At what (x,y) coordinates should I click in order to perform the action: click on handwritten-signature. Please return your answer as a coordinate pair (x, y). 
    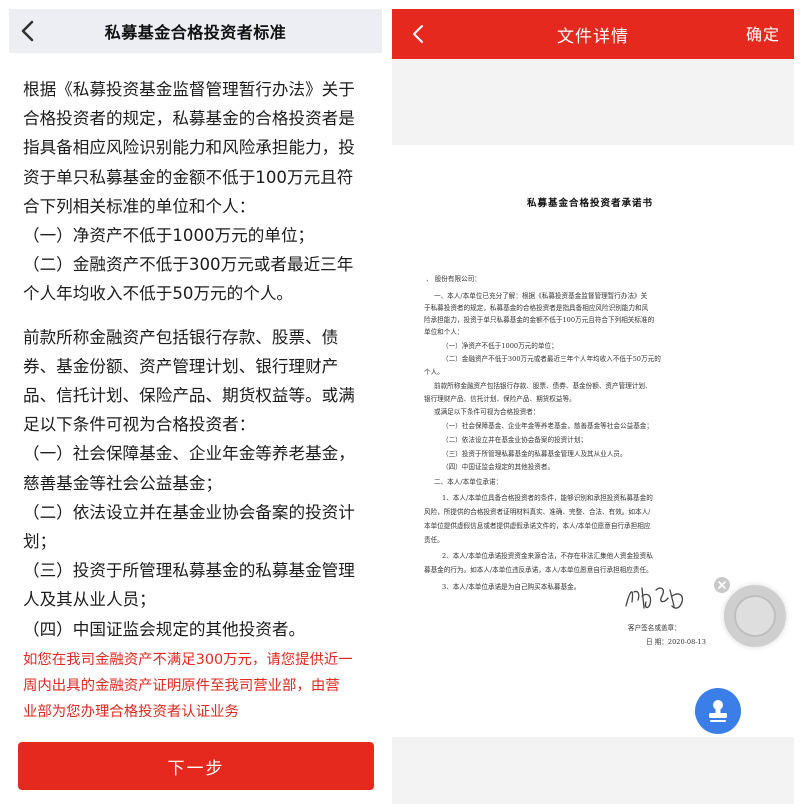
    Looking at the image, I should click on (654, 598).